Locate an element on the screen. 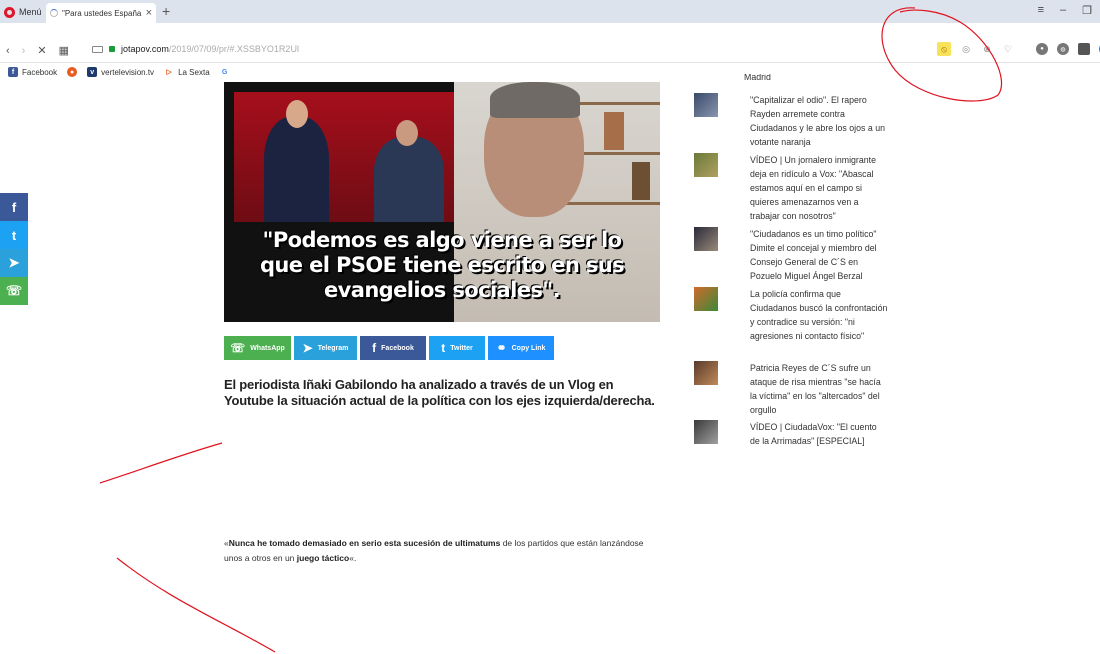 This screenshot has height=654, width=1100. facebook-share-icon: f is located at coordinates (14, 207).